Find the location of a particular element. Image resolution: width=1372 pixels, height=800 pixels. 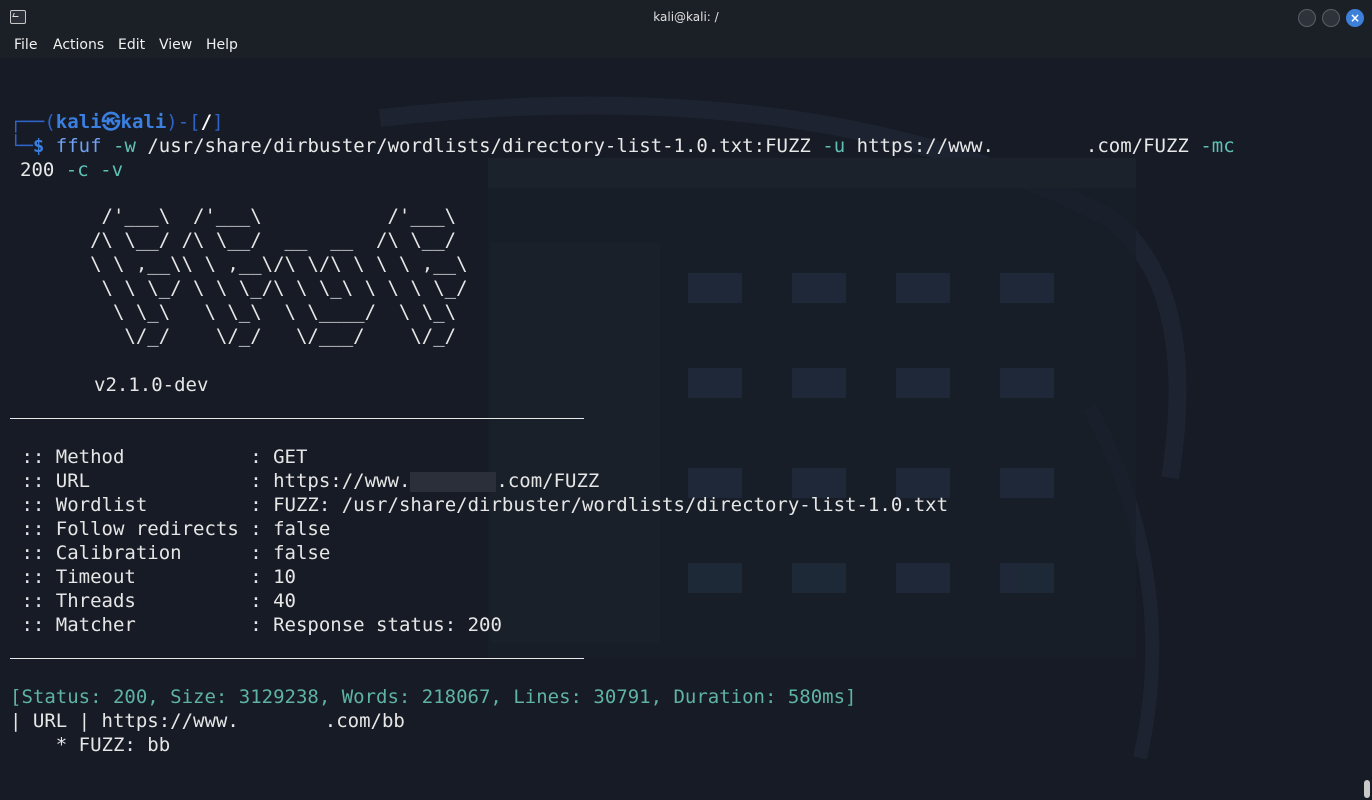

config-key: :: Follow redirects : is located at coordinates (142, 529).